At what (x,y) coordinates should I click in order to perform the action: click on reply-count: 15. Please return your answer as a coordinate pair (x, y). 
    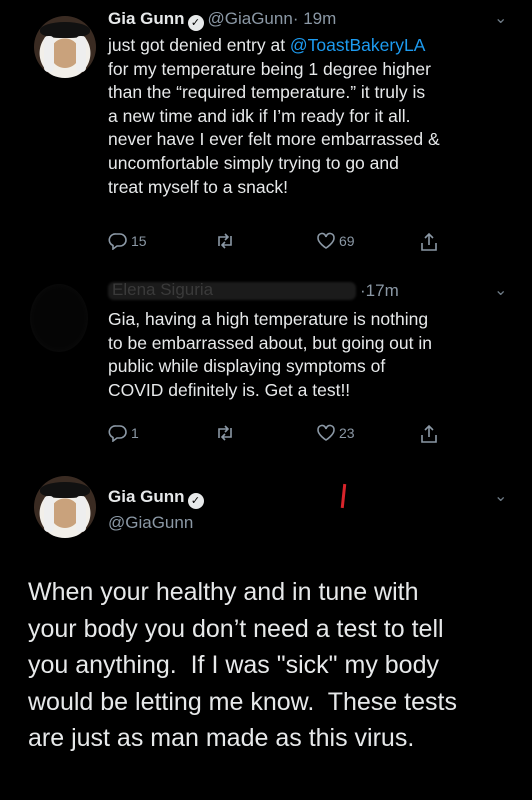
    Looking at the image, I should click on (139, 241).